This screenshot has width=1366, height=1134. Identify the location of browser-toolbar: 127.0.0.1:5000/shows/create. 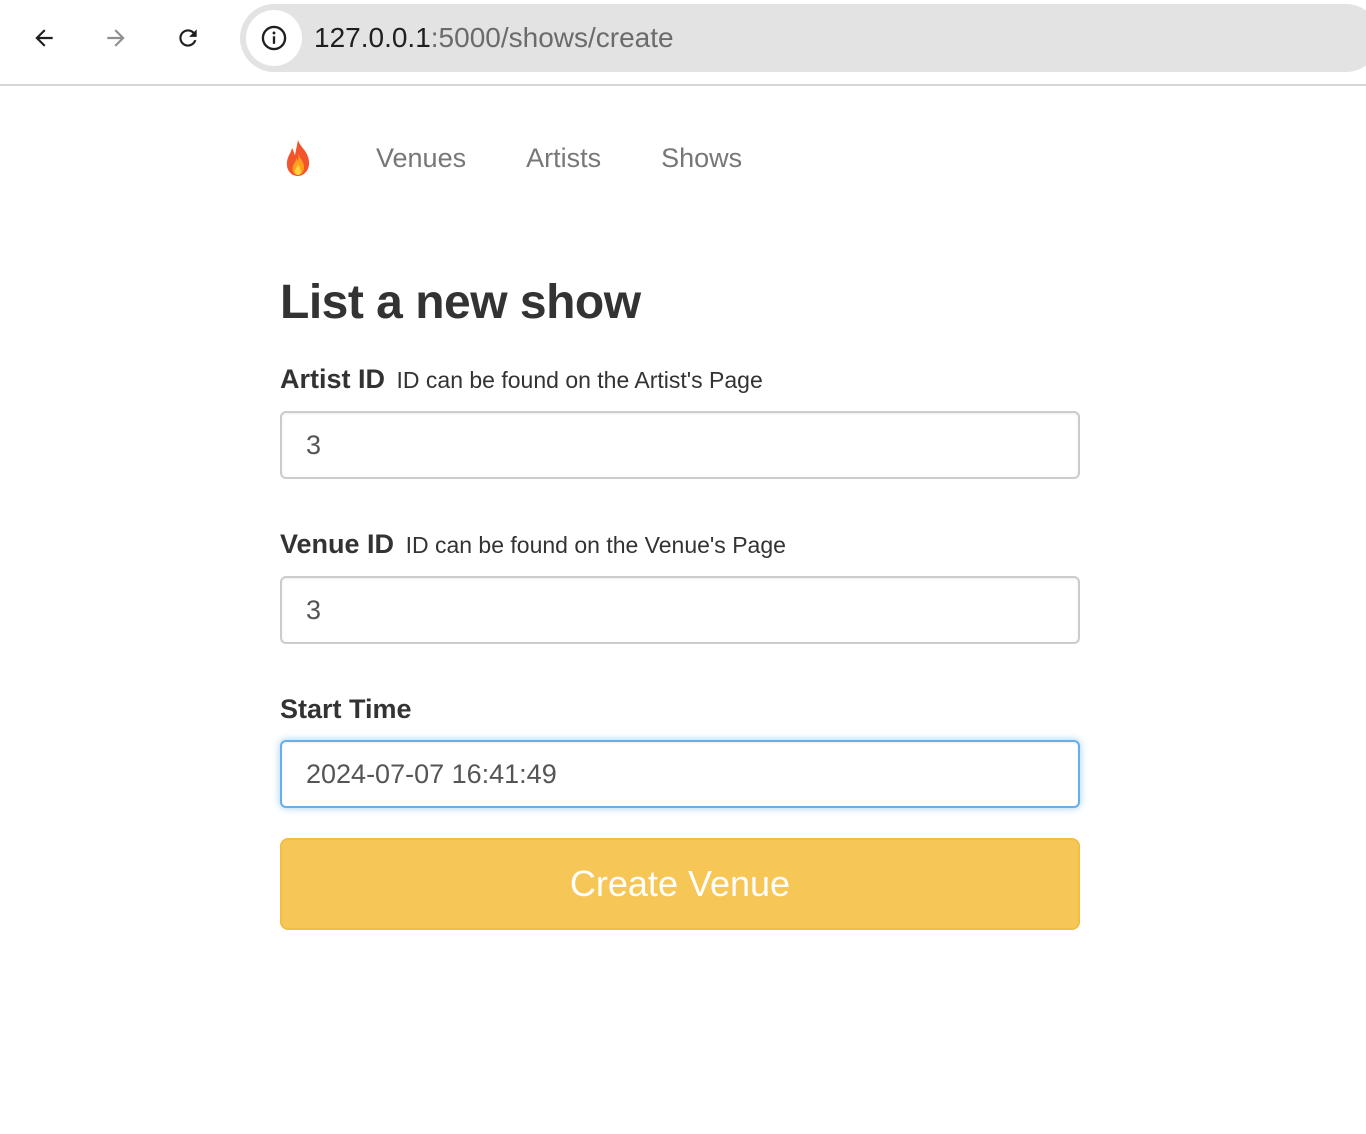
(683, 43).